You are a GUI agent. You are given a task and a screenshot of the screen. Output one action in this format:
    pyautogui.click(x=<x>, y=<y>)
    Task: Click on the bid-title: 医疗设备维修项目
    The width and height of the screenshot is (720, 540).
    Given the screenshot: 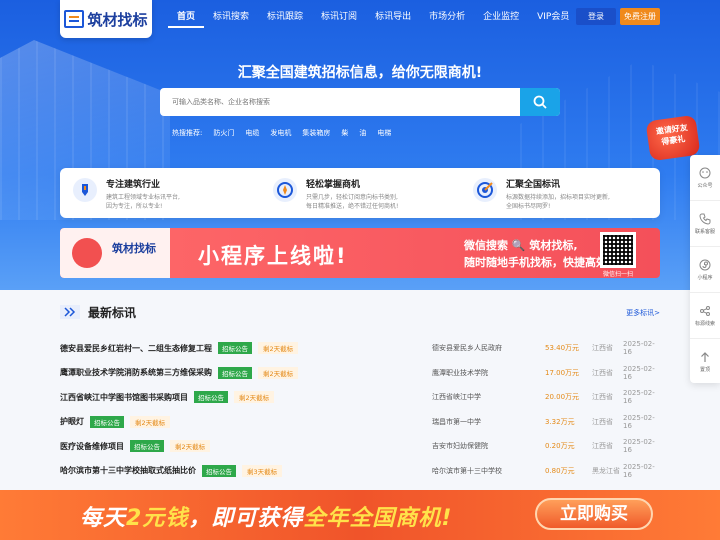 What is the action you would take?
    pyautogui.click(x=92, y=446)
    